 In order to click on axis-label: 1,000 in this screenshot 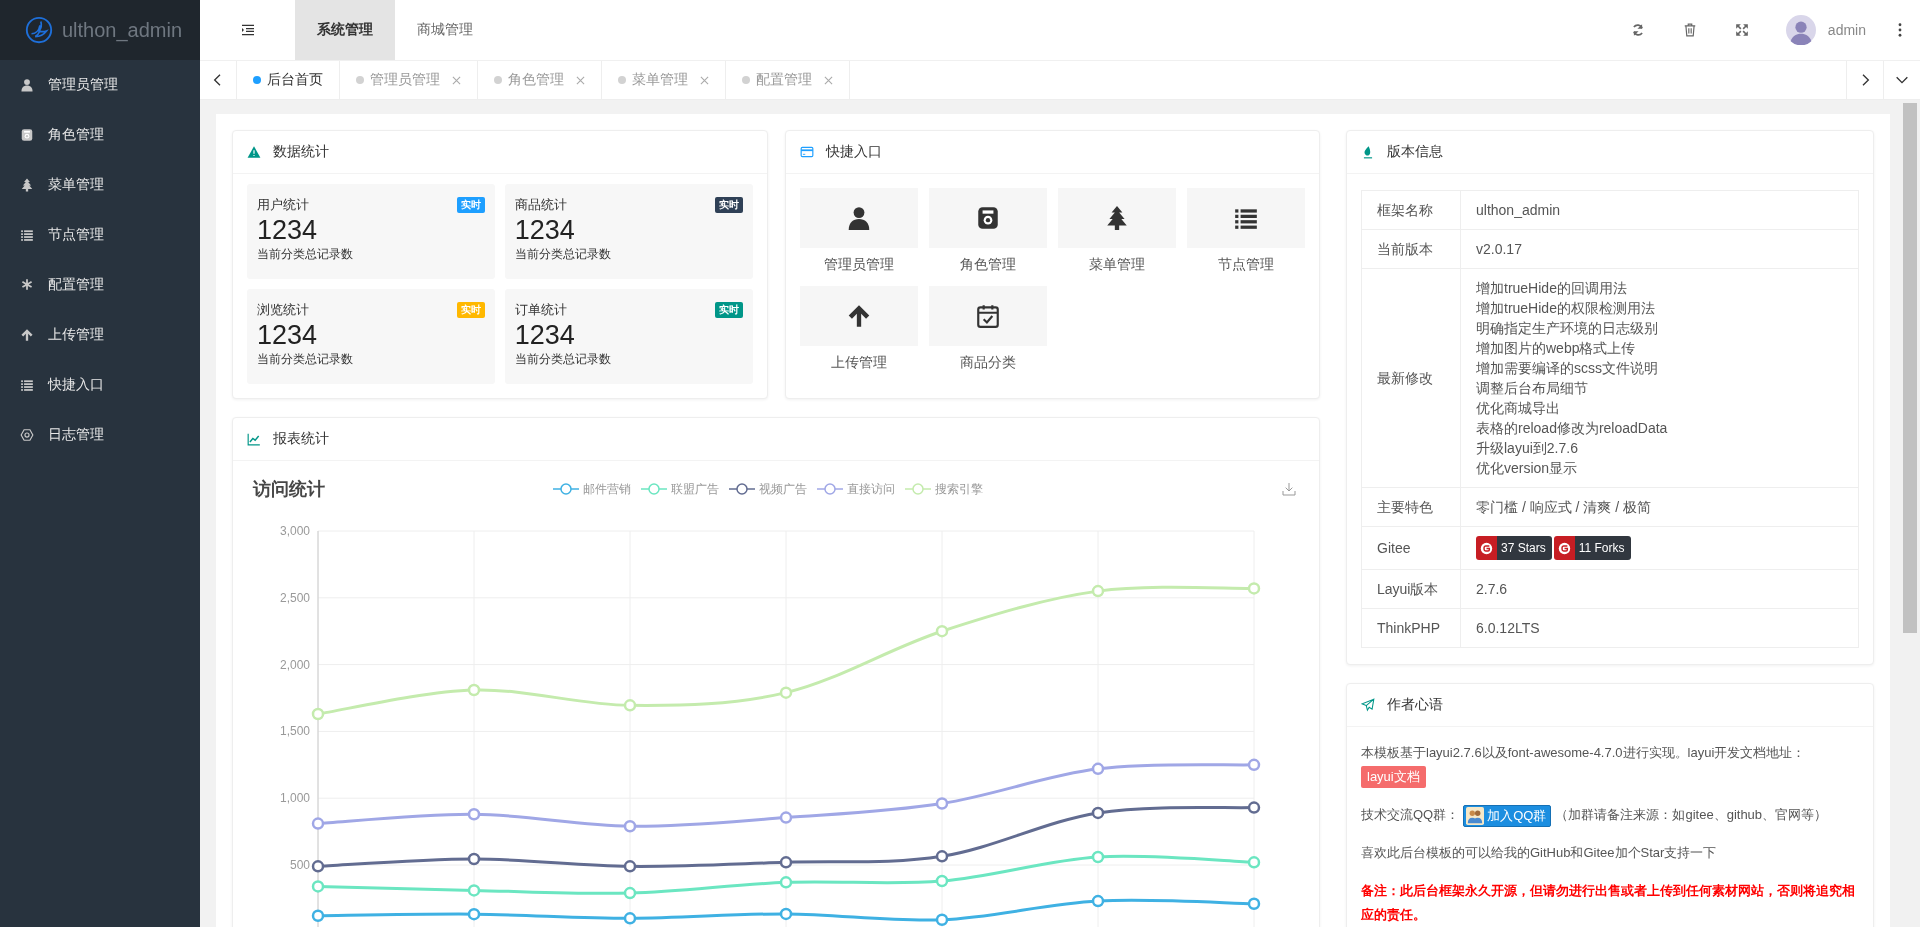, I will do `click(294, 798)`.